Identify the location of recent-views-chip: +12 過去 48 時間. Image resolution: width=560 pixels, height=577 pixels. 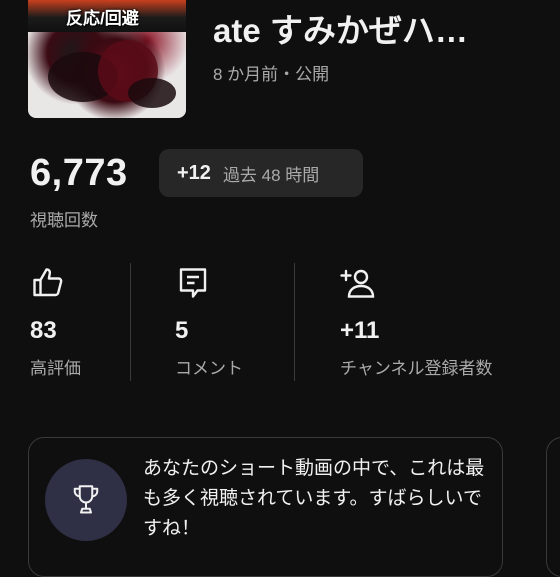
(261, 173).